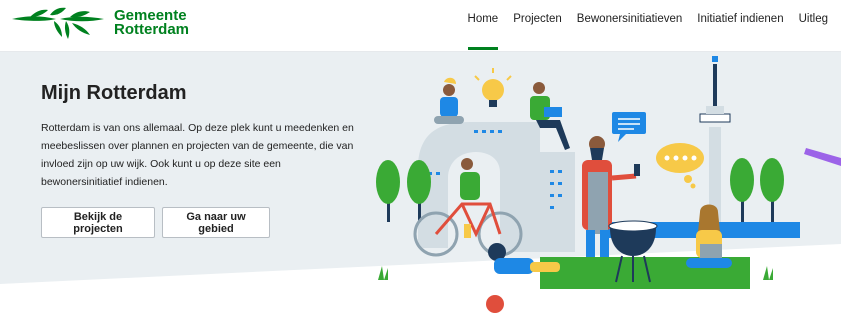 This screenshot has width=841, height=316. I want to click on nav-item-uitleg: Uitleg, so click(813, 31).